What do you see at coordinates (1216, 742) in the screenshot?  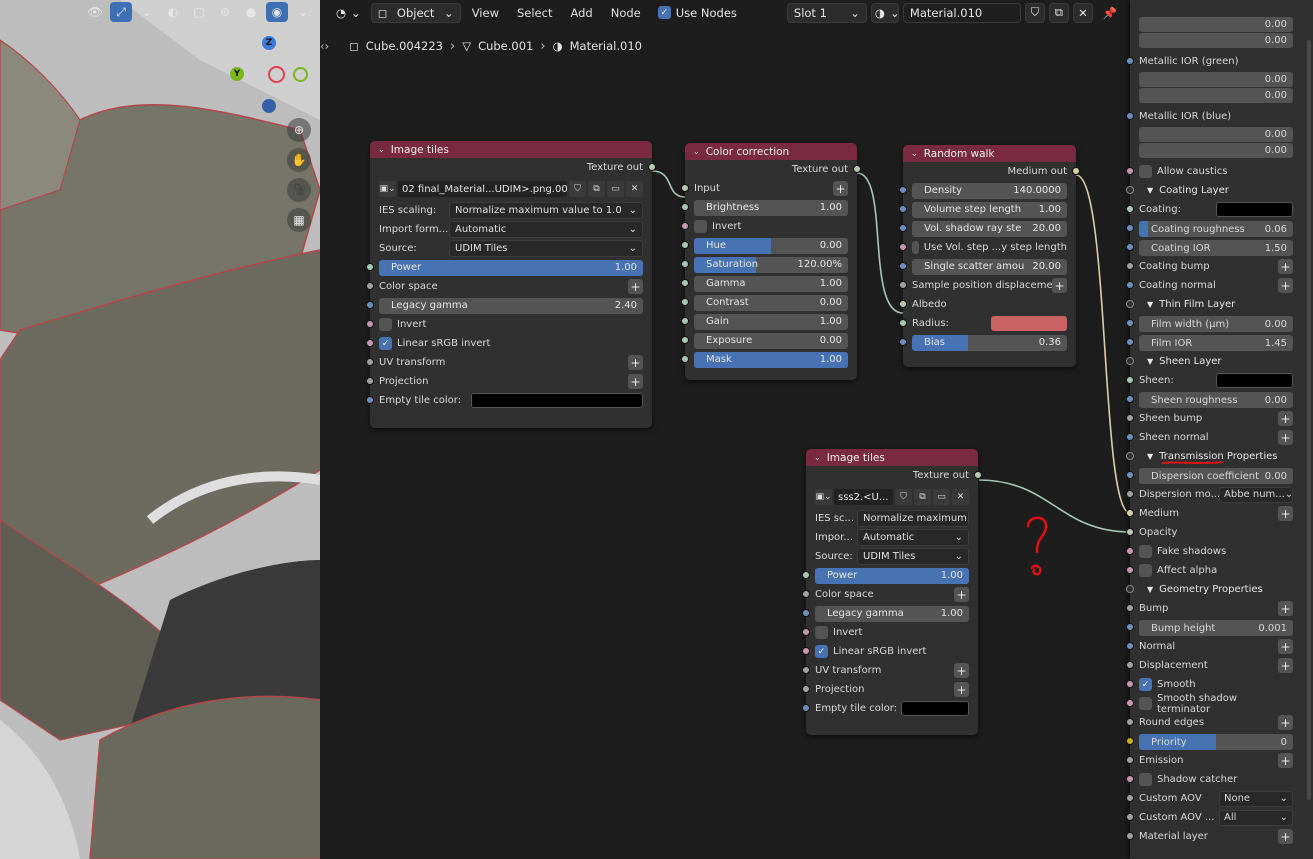 I see `priority-field: Priority 0` at bounding box center [1216, 742].